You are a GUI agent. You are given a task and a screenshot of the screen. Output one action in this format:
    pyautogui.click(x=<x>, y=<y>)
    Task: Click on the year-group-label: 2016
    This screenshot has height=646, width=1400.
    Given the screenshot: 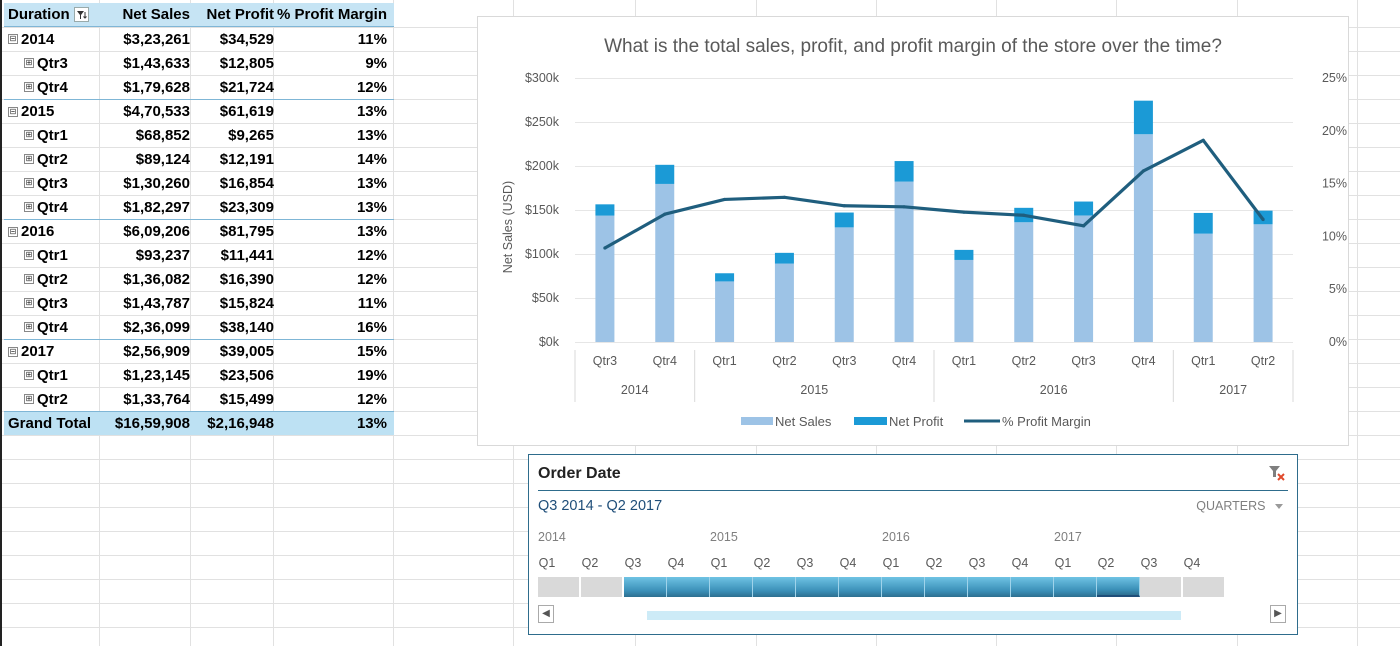 What is the action you would take?
    pyautogui.click(x=1054, y=390)
    